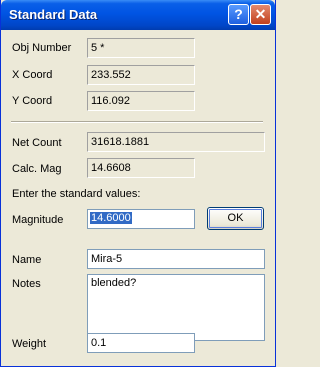 The image size is (320, 367). I want to click on y-coord-label: Y Coord, so click(32, 101).